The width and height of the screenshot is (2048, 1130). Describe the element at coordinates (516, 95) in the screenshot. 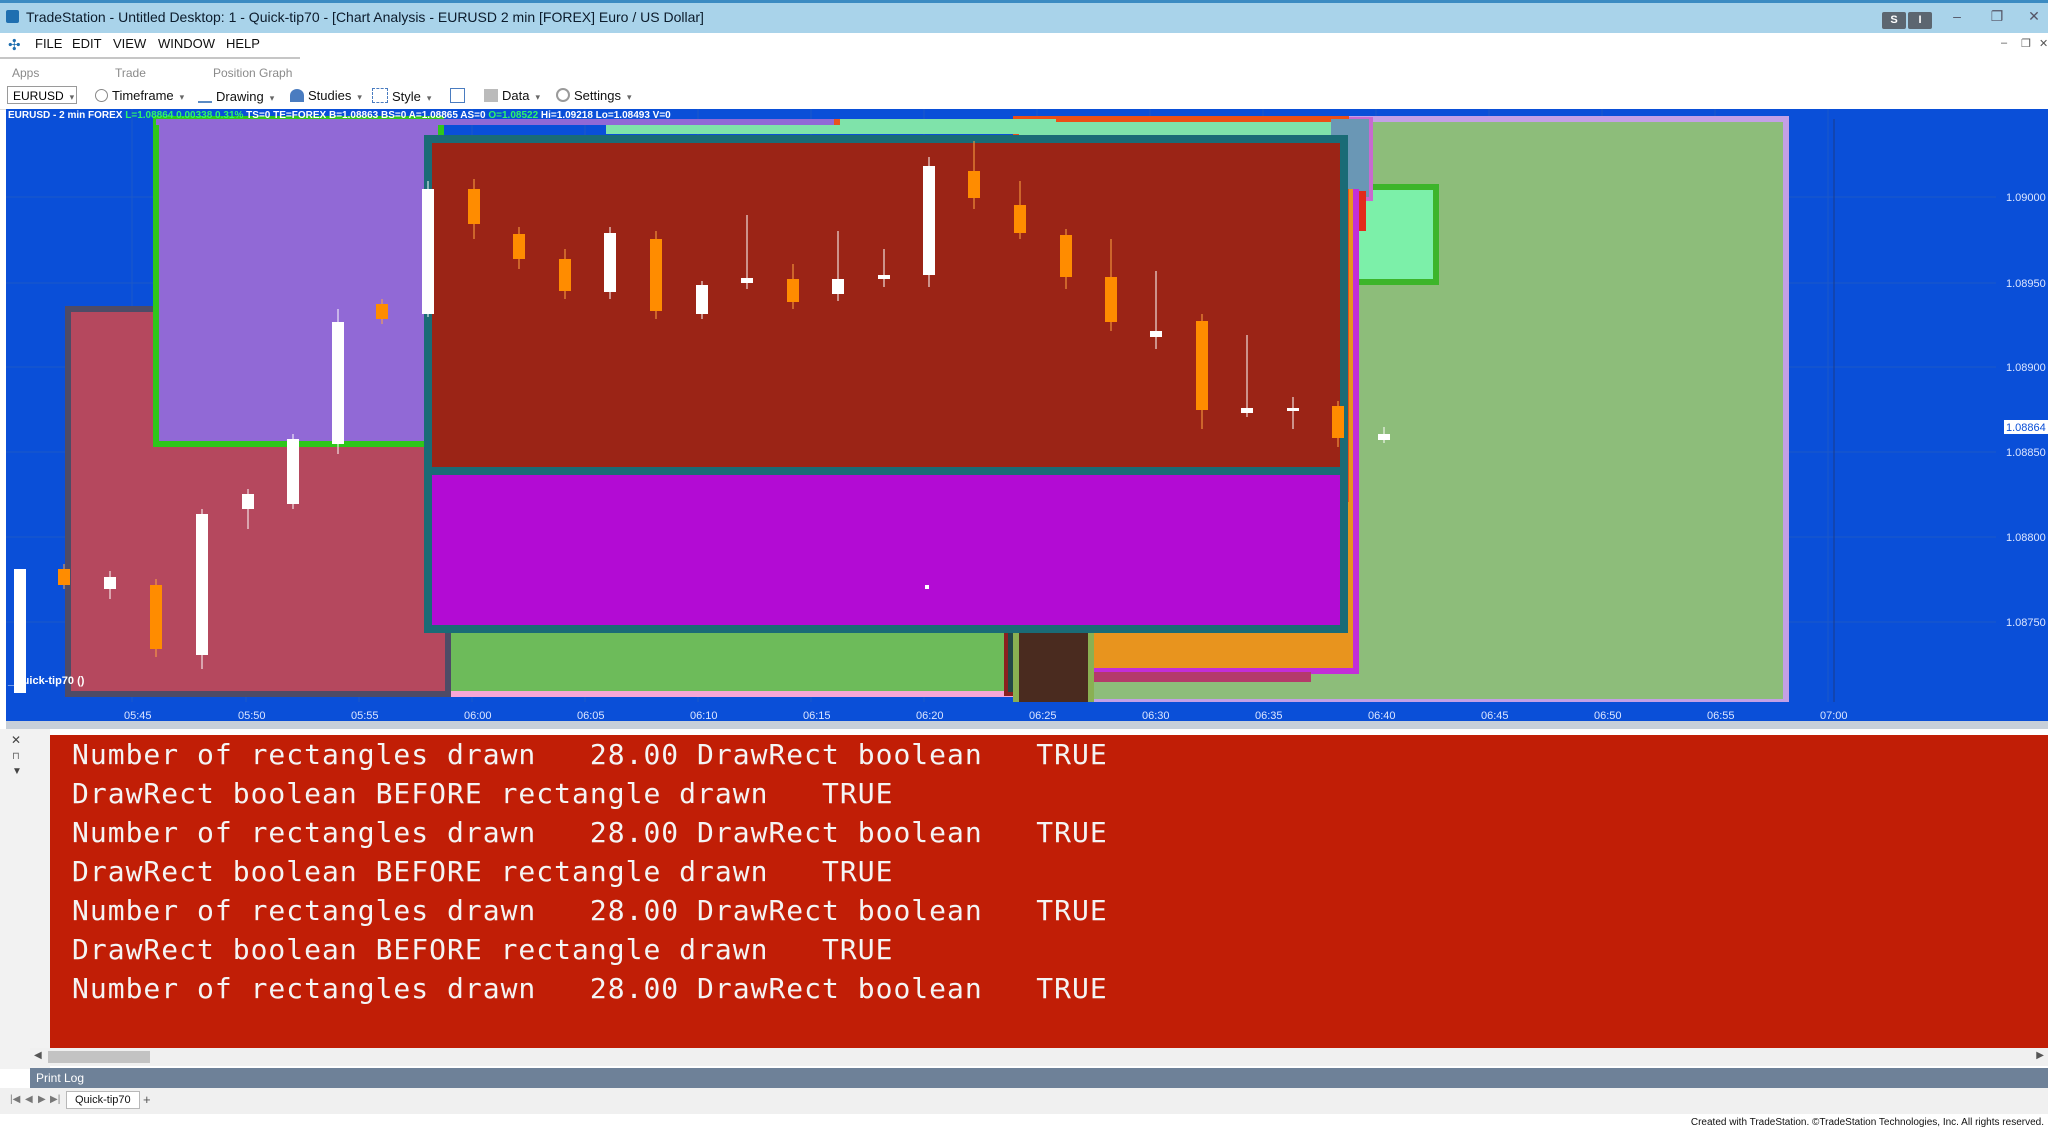

I see `data-label: Data` at that location.